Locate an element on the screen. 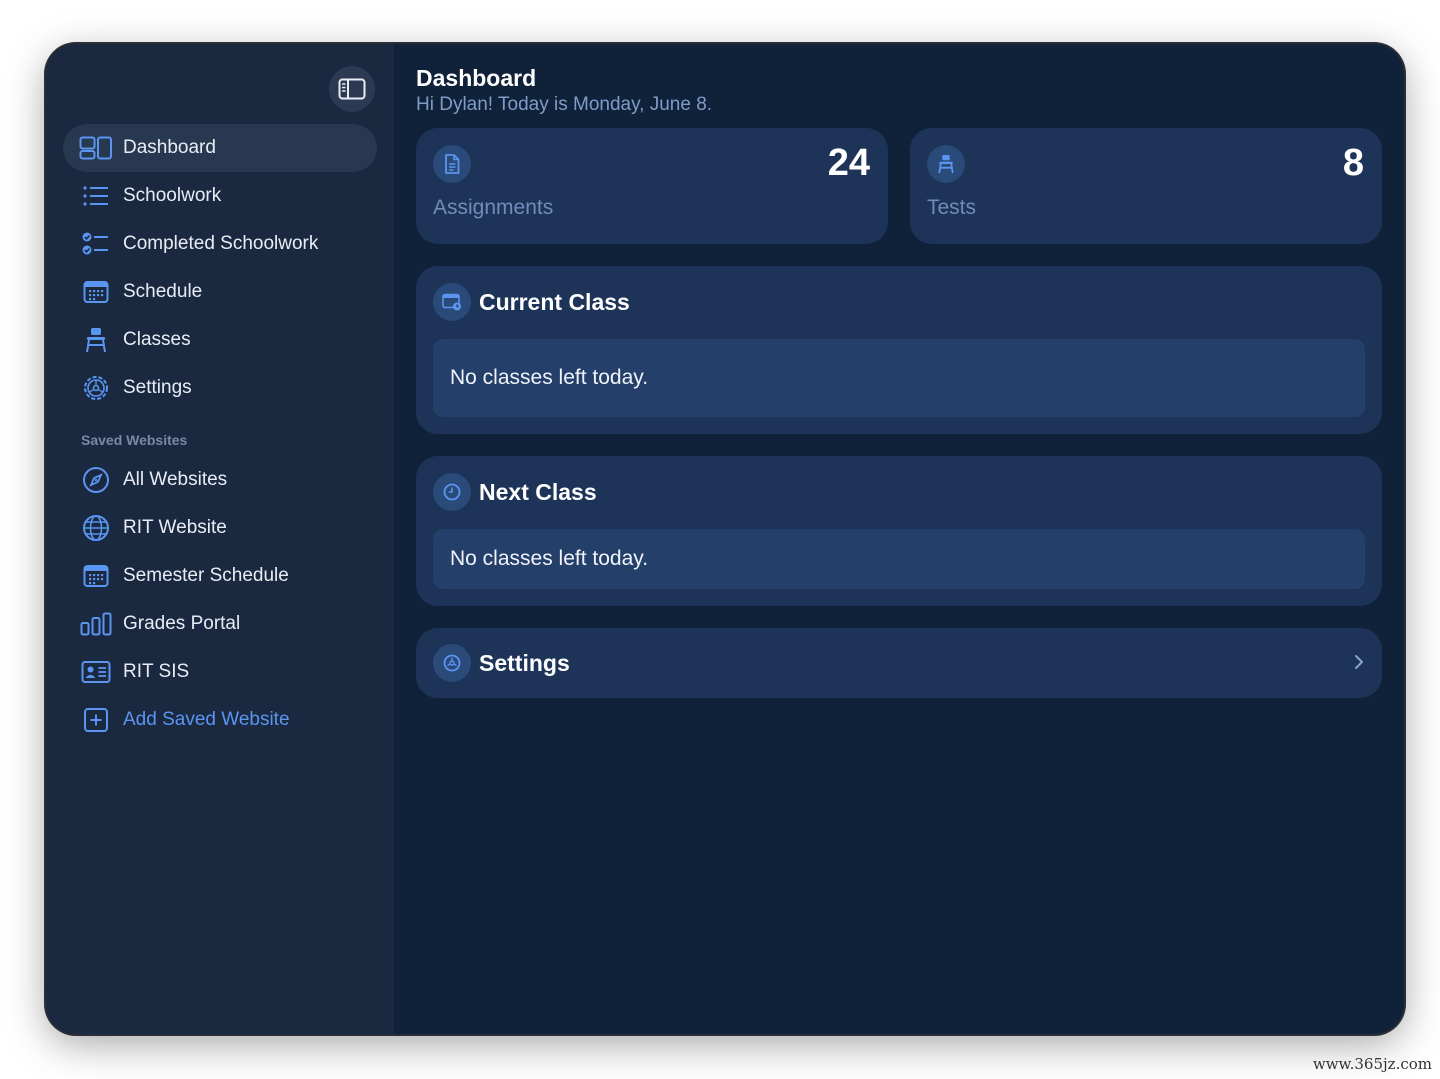 The width and height of the screenshot is (1440, 1079). sidebar-item-label: Semester Schedule is located at coordinates (206, 575).